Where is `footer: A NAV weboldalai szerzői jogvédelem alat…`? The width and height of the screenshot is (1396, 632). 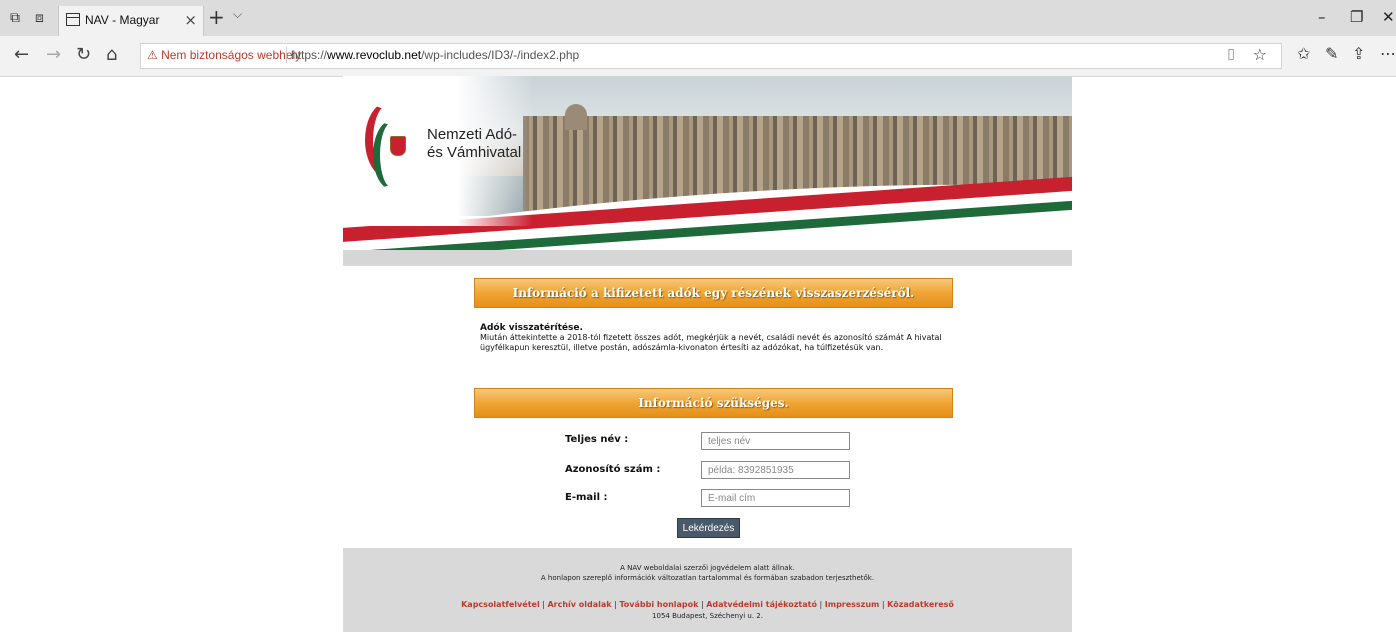 footer: A NAV weboldalai szerzői jogvédelem alat… is located at coordinates (707, 590).